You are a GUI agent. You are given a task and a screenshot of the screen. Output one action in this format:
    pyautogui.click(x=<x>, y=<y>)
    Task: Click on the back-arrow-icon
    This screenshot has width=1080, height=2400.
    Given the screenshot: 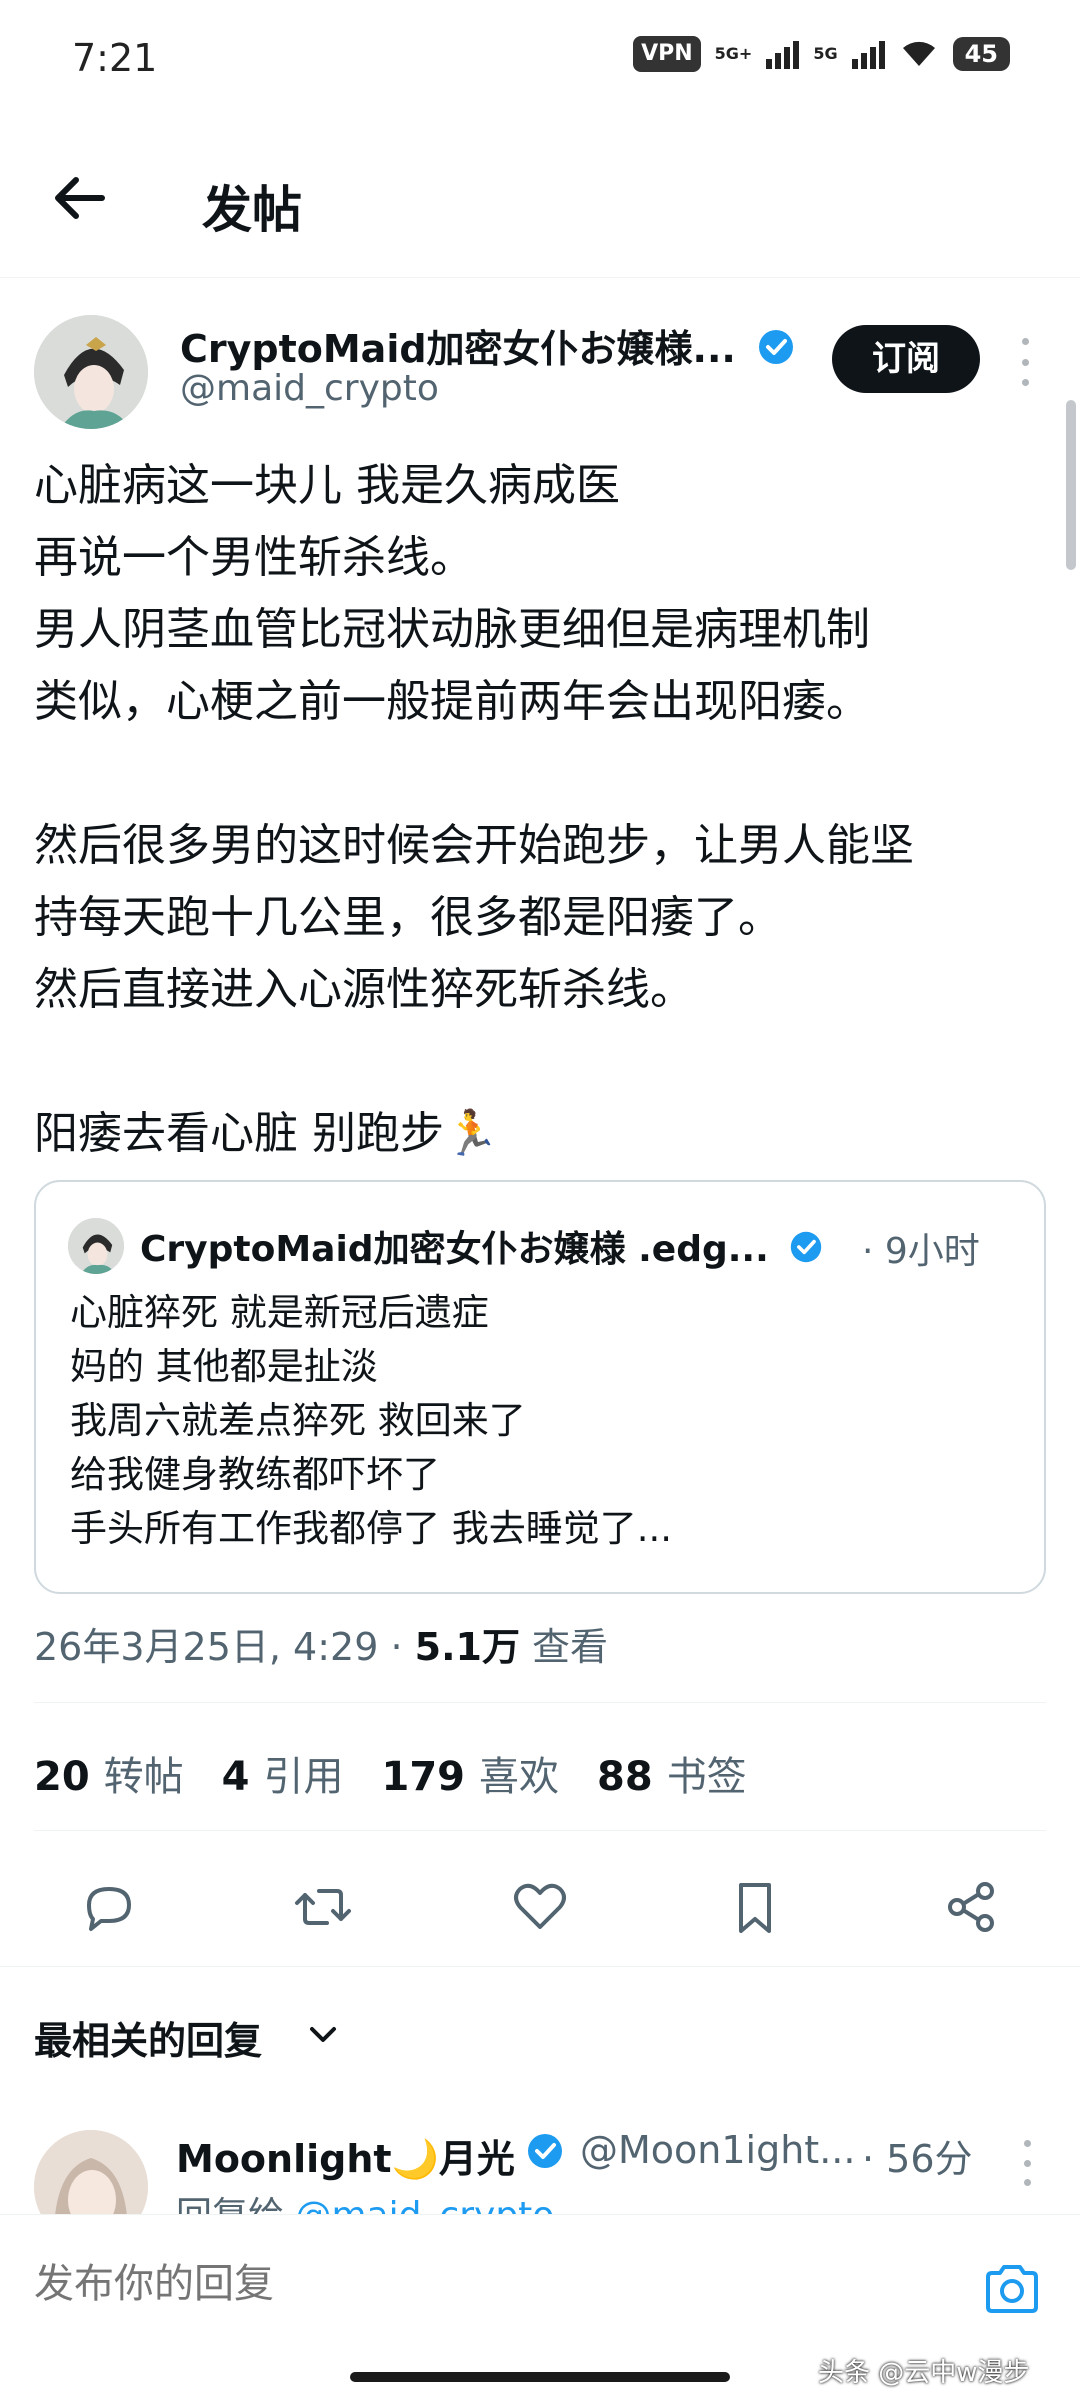 What is the action you would take?
    pyautogui.click(x=80, y=198)
    